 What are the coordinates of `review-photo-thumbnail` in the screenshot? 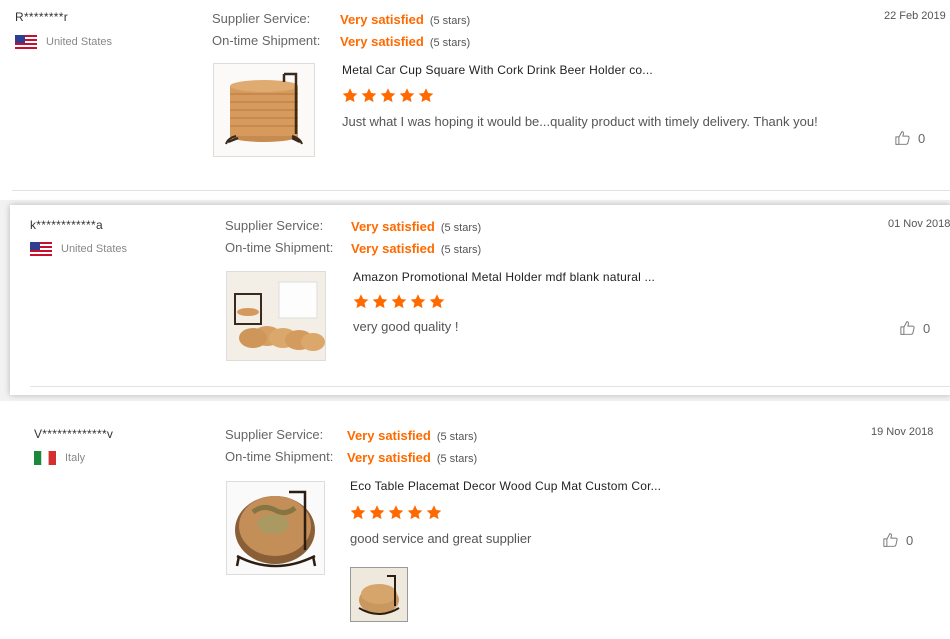 It's located at (379, 594).